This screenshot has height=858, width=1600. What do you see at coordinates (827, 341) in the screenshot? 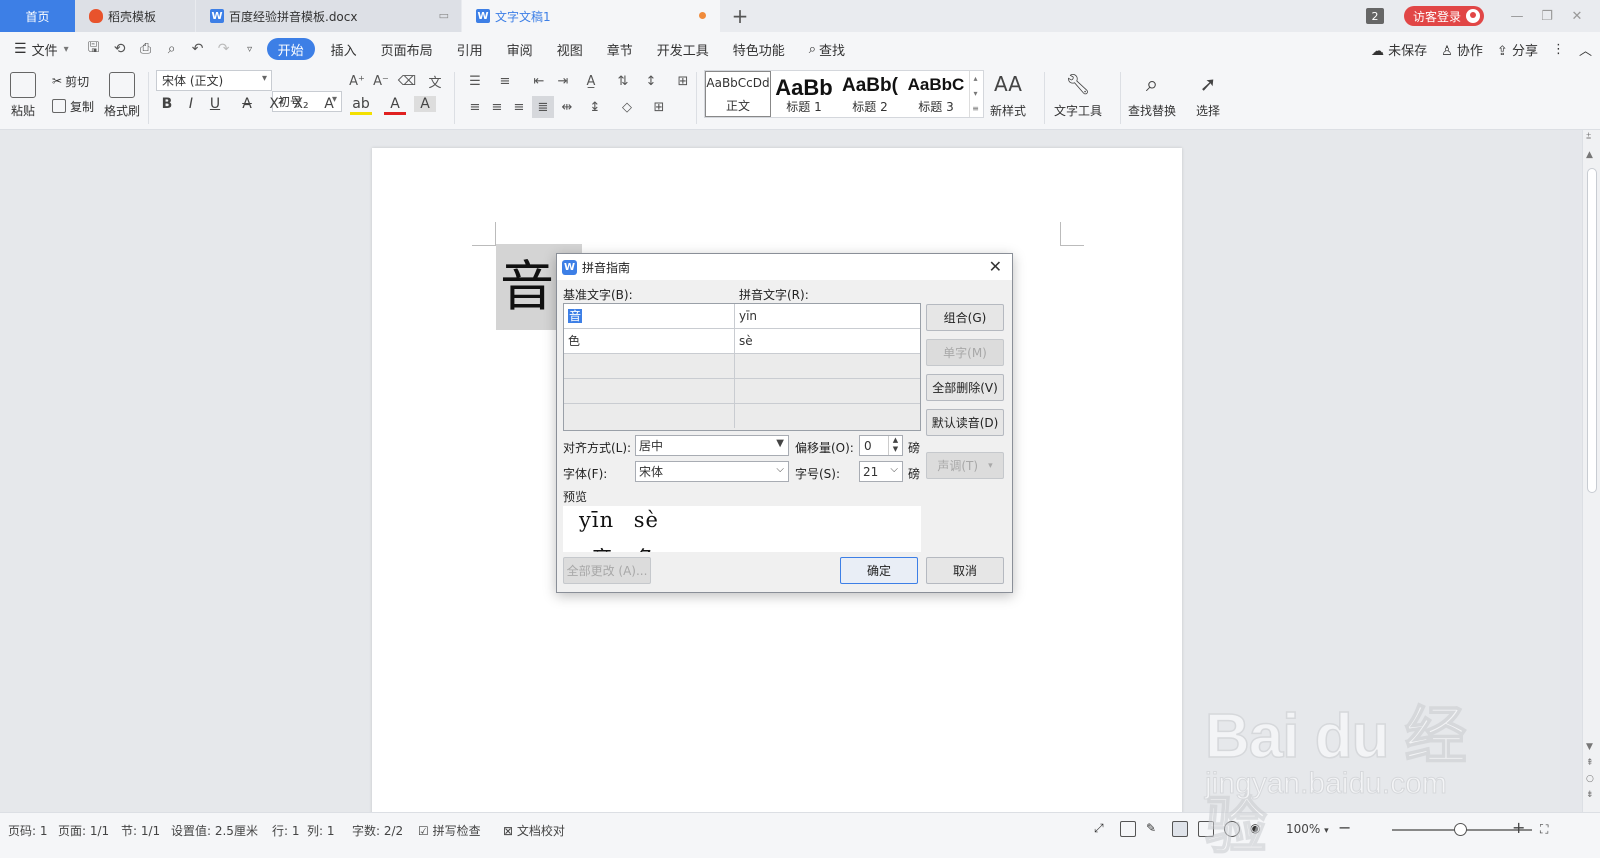
I see `ruby-text-input: sè` at bounding box center [827, 341].